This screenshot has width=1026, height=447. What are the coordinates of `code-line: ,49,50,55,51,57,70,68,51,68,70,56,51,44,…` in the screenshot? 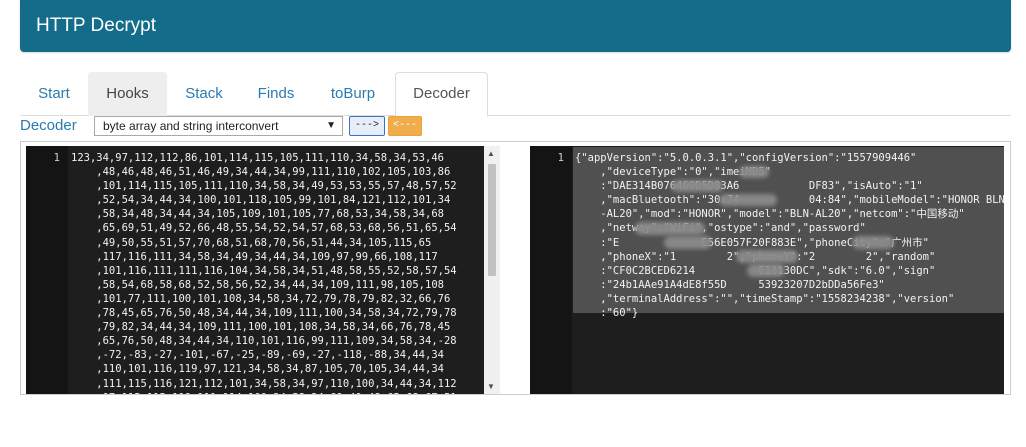 It's located at (251, 242).